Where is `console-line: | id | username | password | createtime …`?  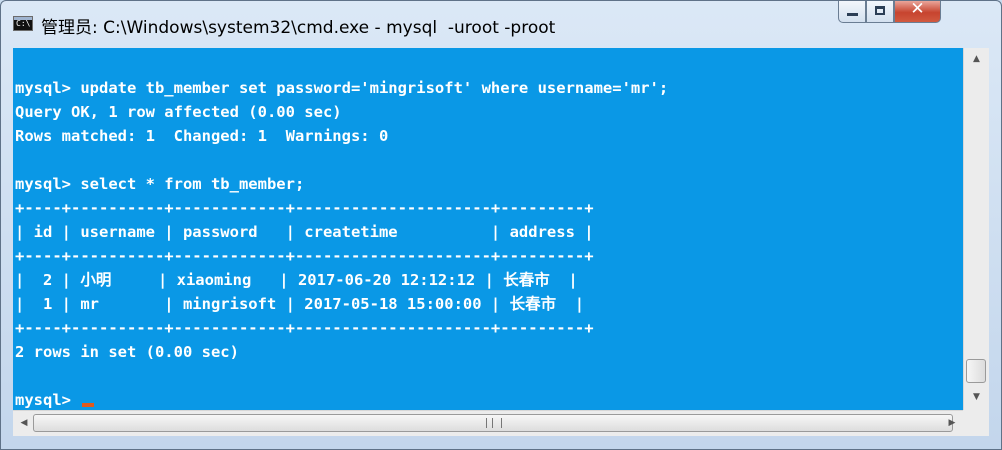
console-line: | id | username | password | createtime … is located at coordinates (304, 232).